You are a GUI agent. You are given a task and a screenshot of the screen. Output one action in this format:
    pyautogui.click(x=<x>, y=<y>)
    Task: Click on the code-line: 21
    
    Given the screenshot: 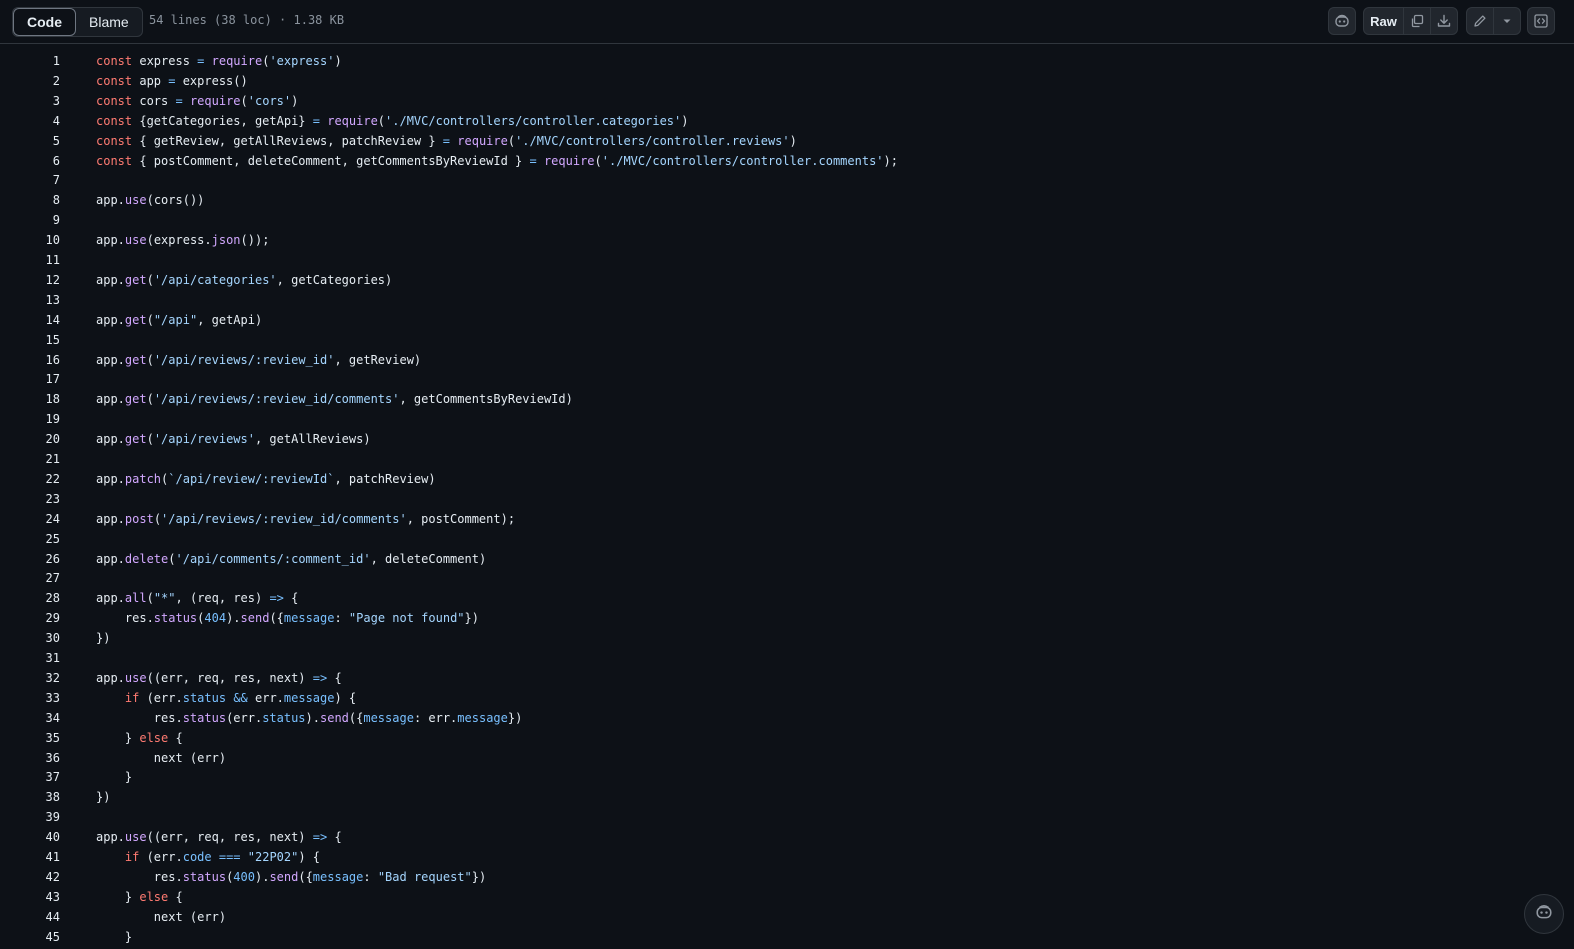 What is the action you would take?
    pyautogui.click(x=787, y=459)
    